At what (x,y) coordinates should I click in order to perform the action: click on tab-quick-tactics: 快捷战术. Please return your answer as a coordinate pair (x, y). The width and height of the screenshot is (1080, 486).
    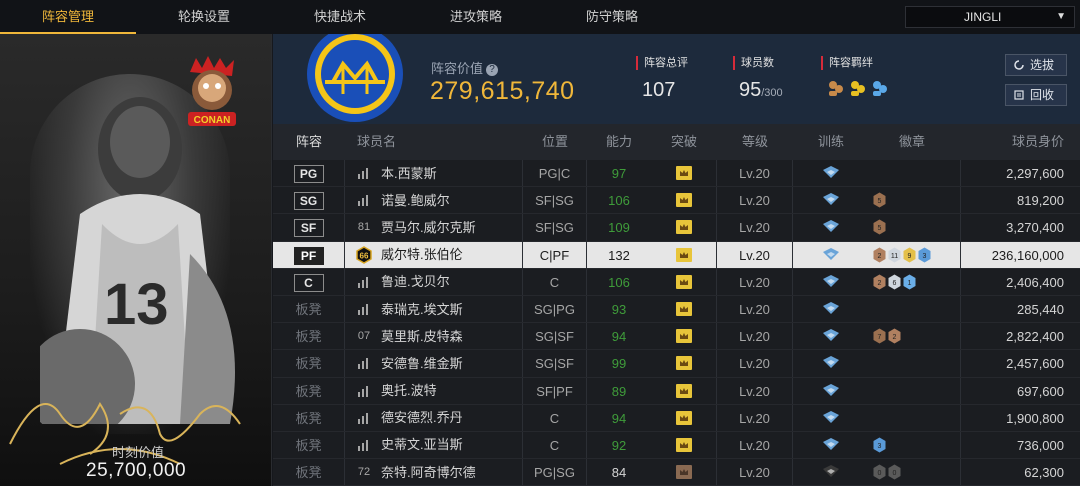
    Looking at the image, I should click on (340, 17).